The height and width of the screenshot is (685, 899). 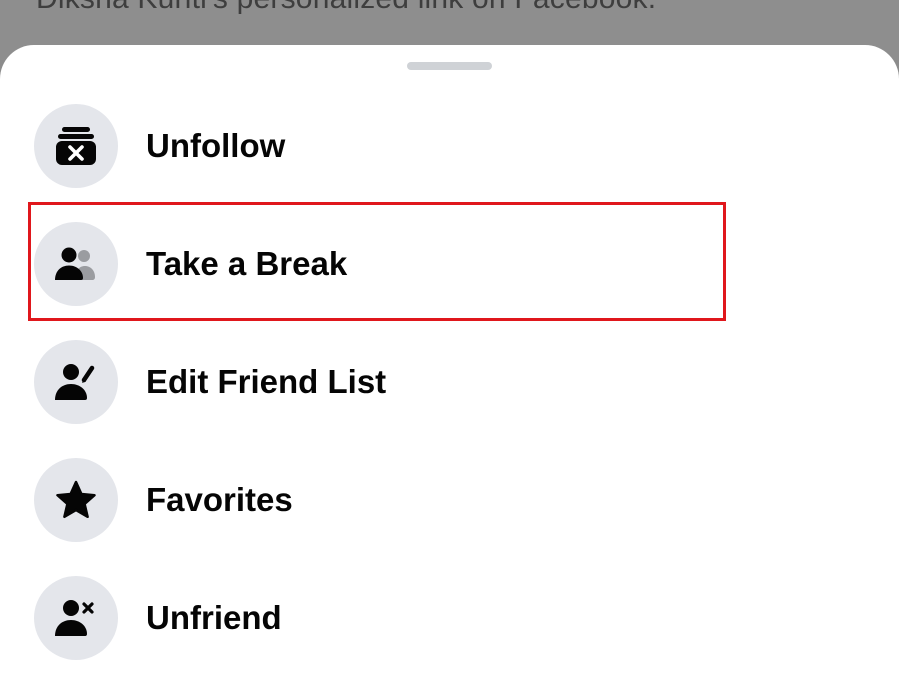 I want to click on unfriend-icon, so click(x=76, y=618).